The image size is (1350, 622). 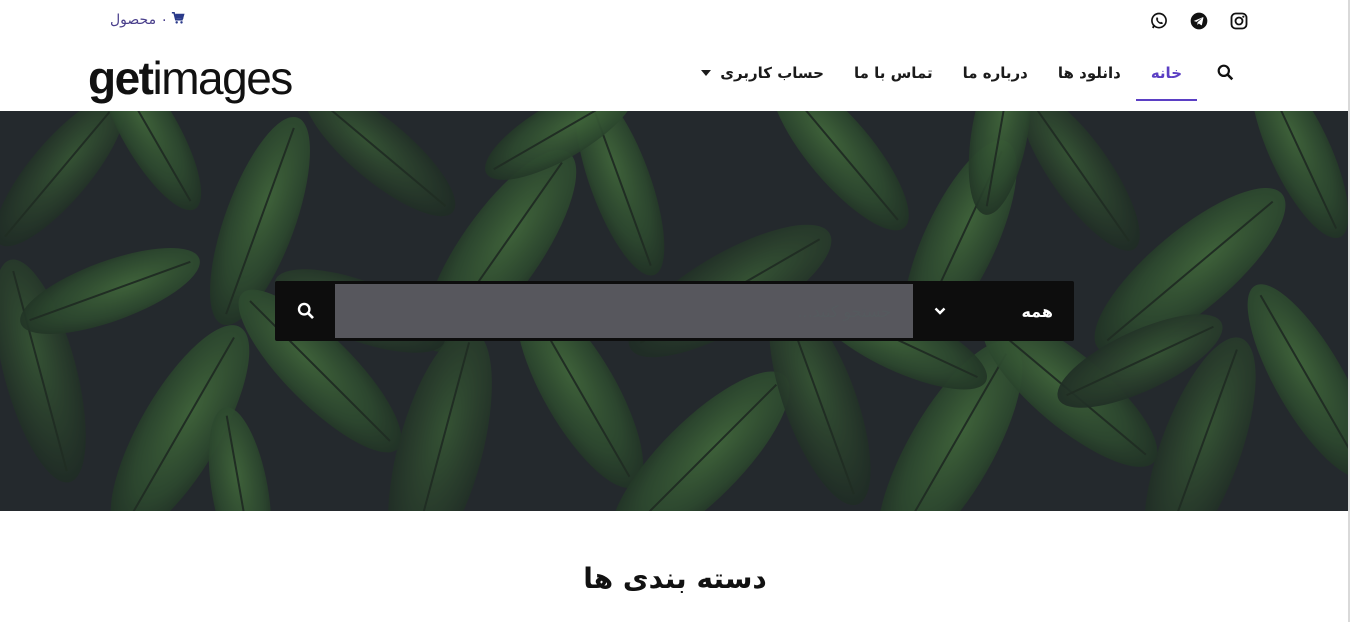 I want to click on search-submit-button, so click(x=305, y=311).